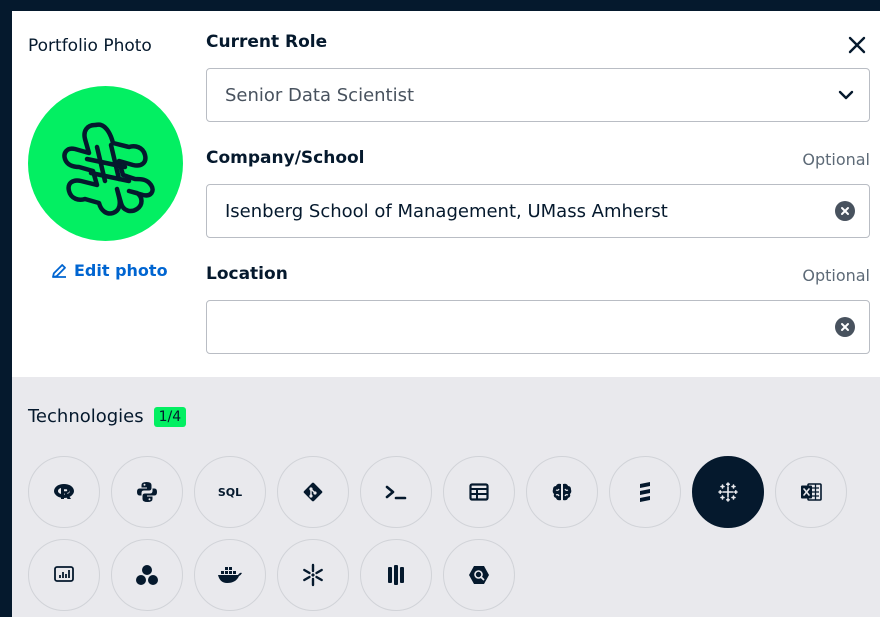 The width and height of the screenshot is (880, 617). I want to click on tech-bigquery-button, so click(479, 575).